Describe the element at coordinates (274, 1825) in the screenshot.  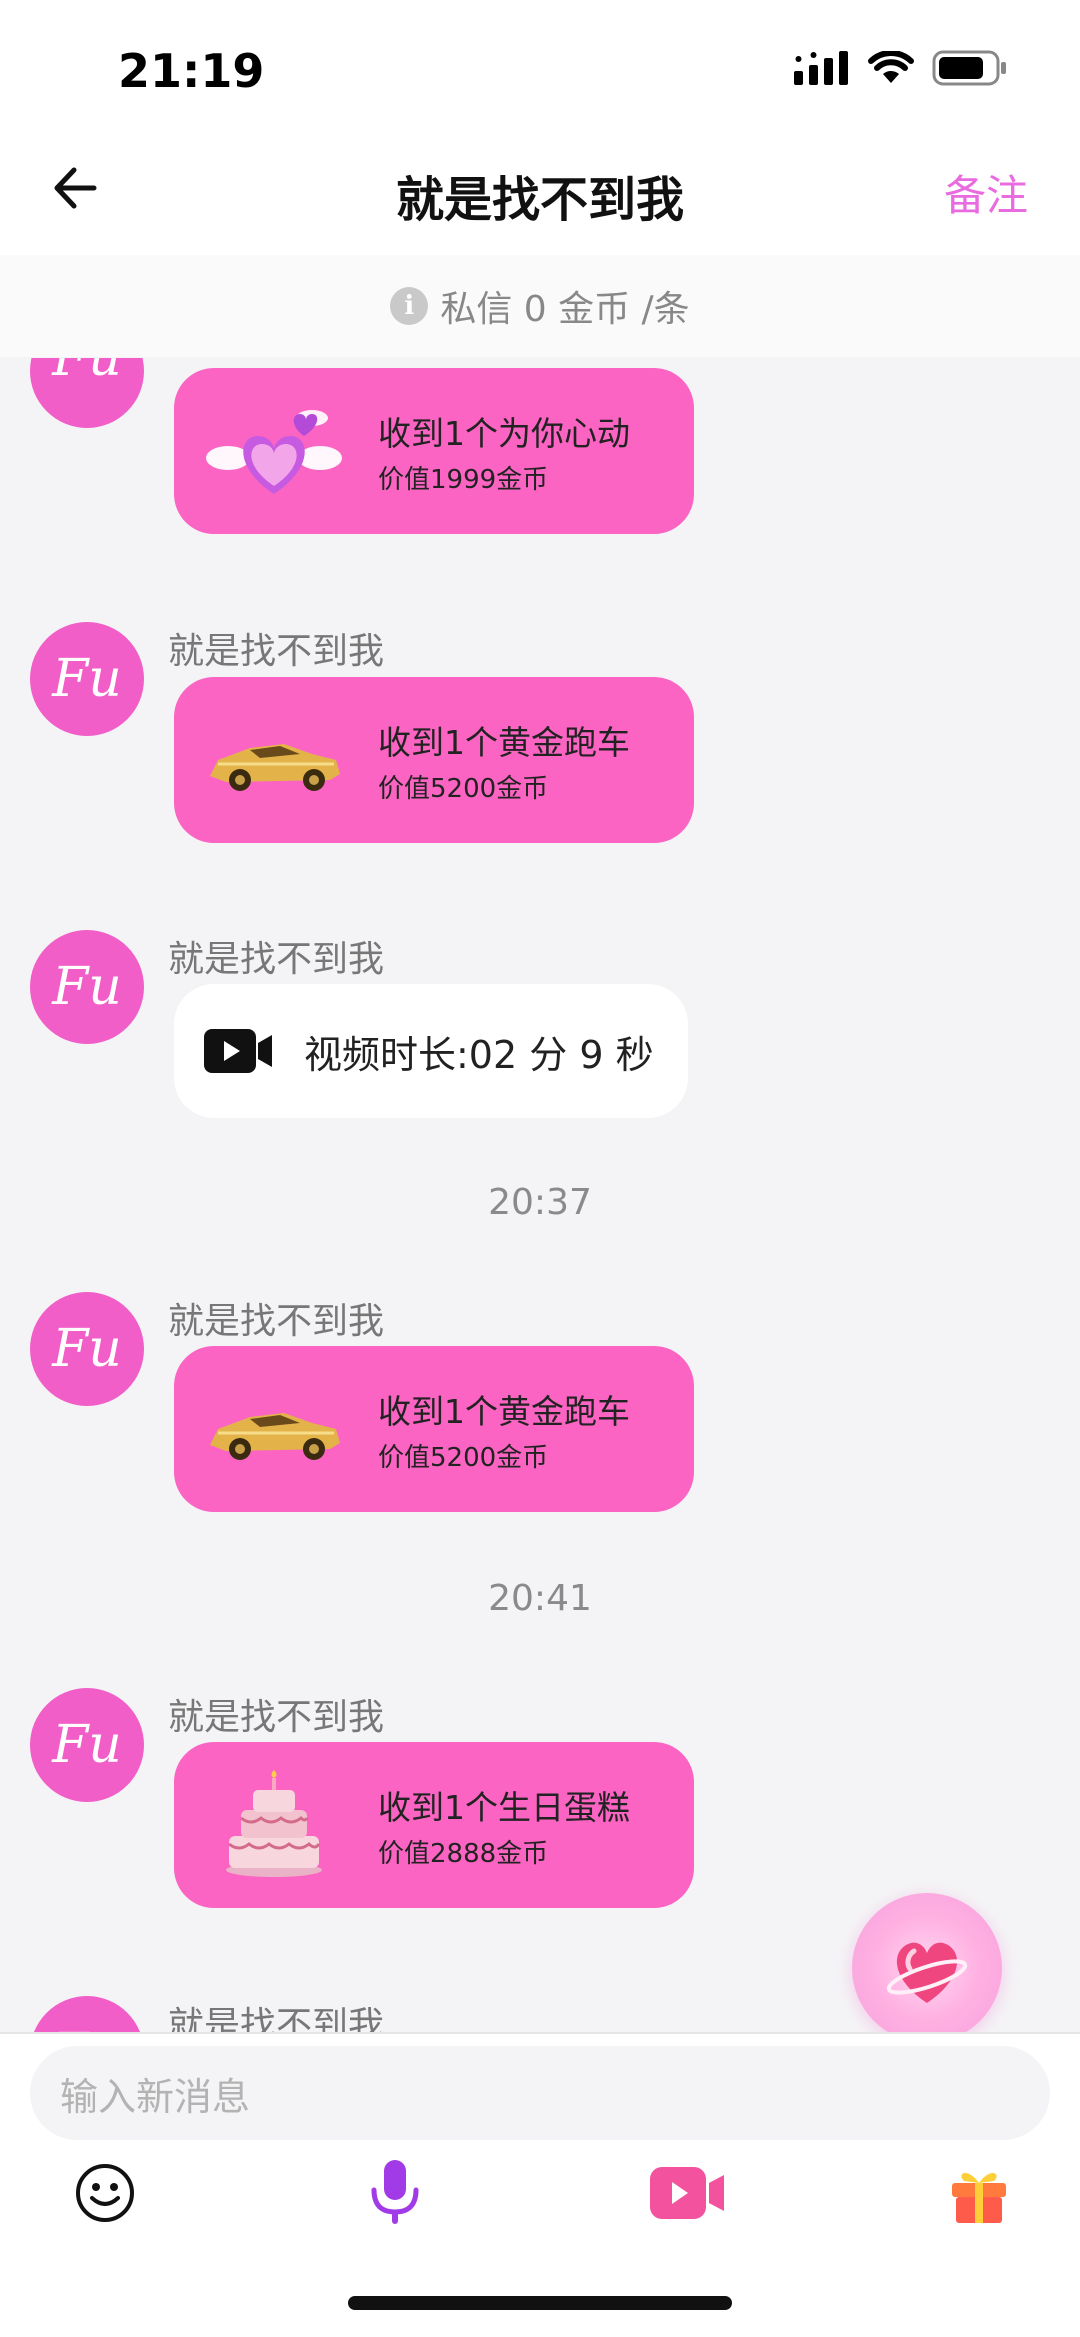
I see `birthday-cake-gift-icon` at that location.